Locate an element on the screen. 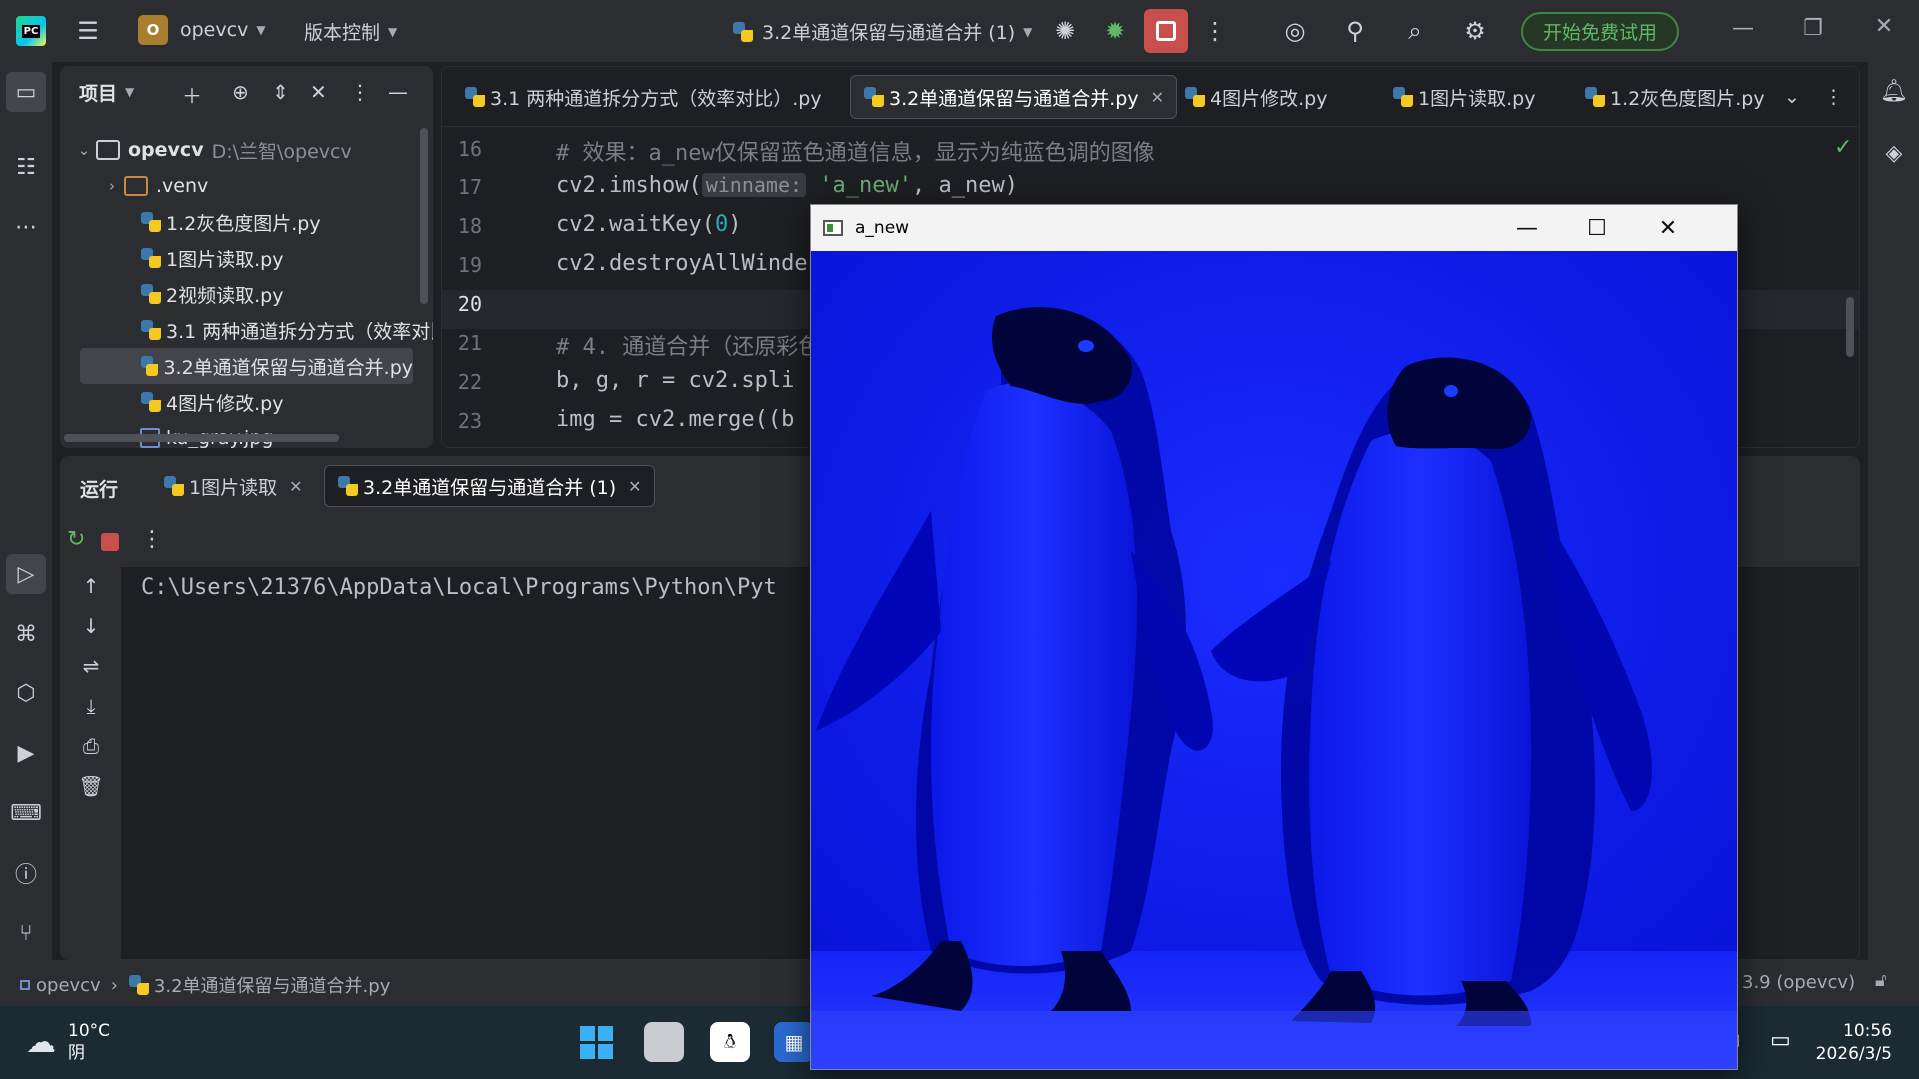  editor-tab: 3.1 两种通道拆分方式（效率对比）.py is located at coordinates (643, 97).